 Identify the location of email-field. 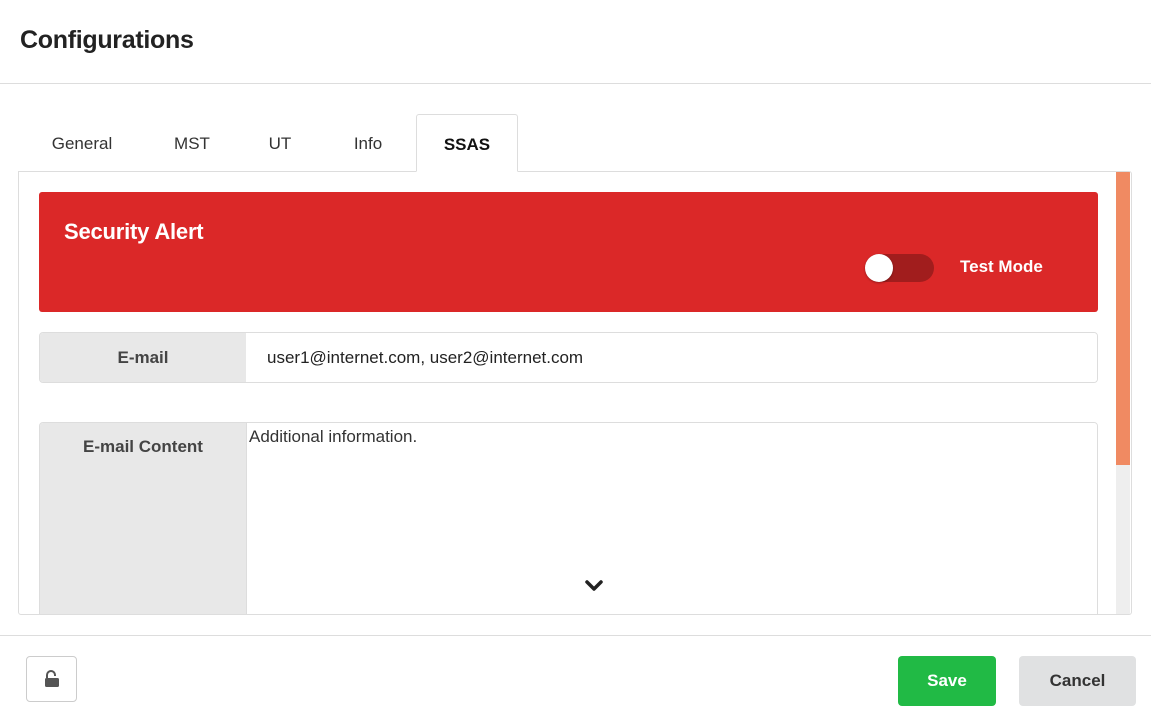
(671, 357).